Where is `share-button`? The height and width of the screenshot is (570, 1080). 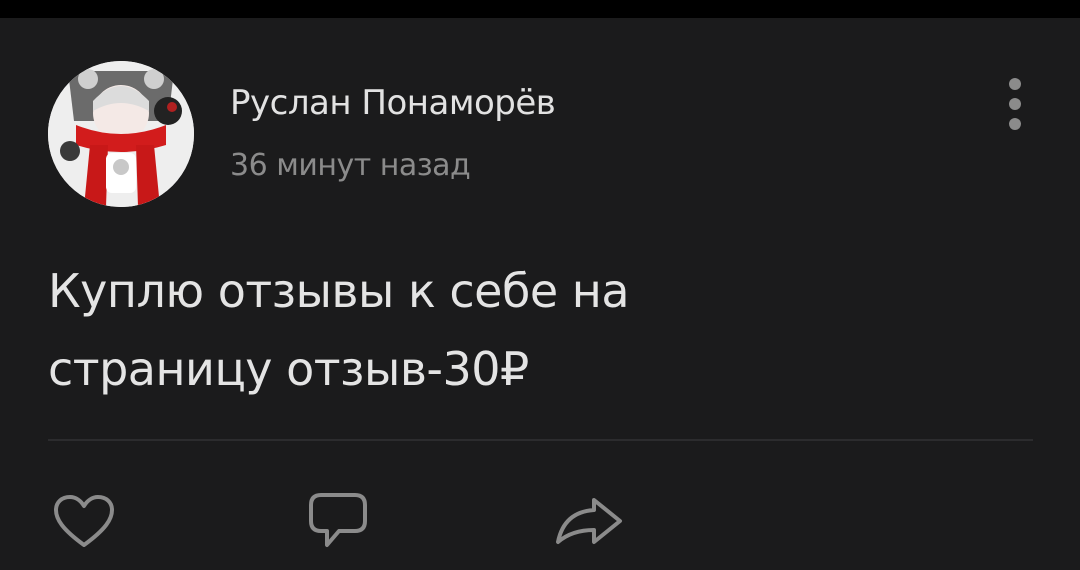 share-button is located at coordinates (588, 521).